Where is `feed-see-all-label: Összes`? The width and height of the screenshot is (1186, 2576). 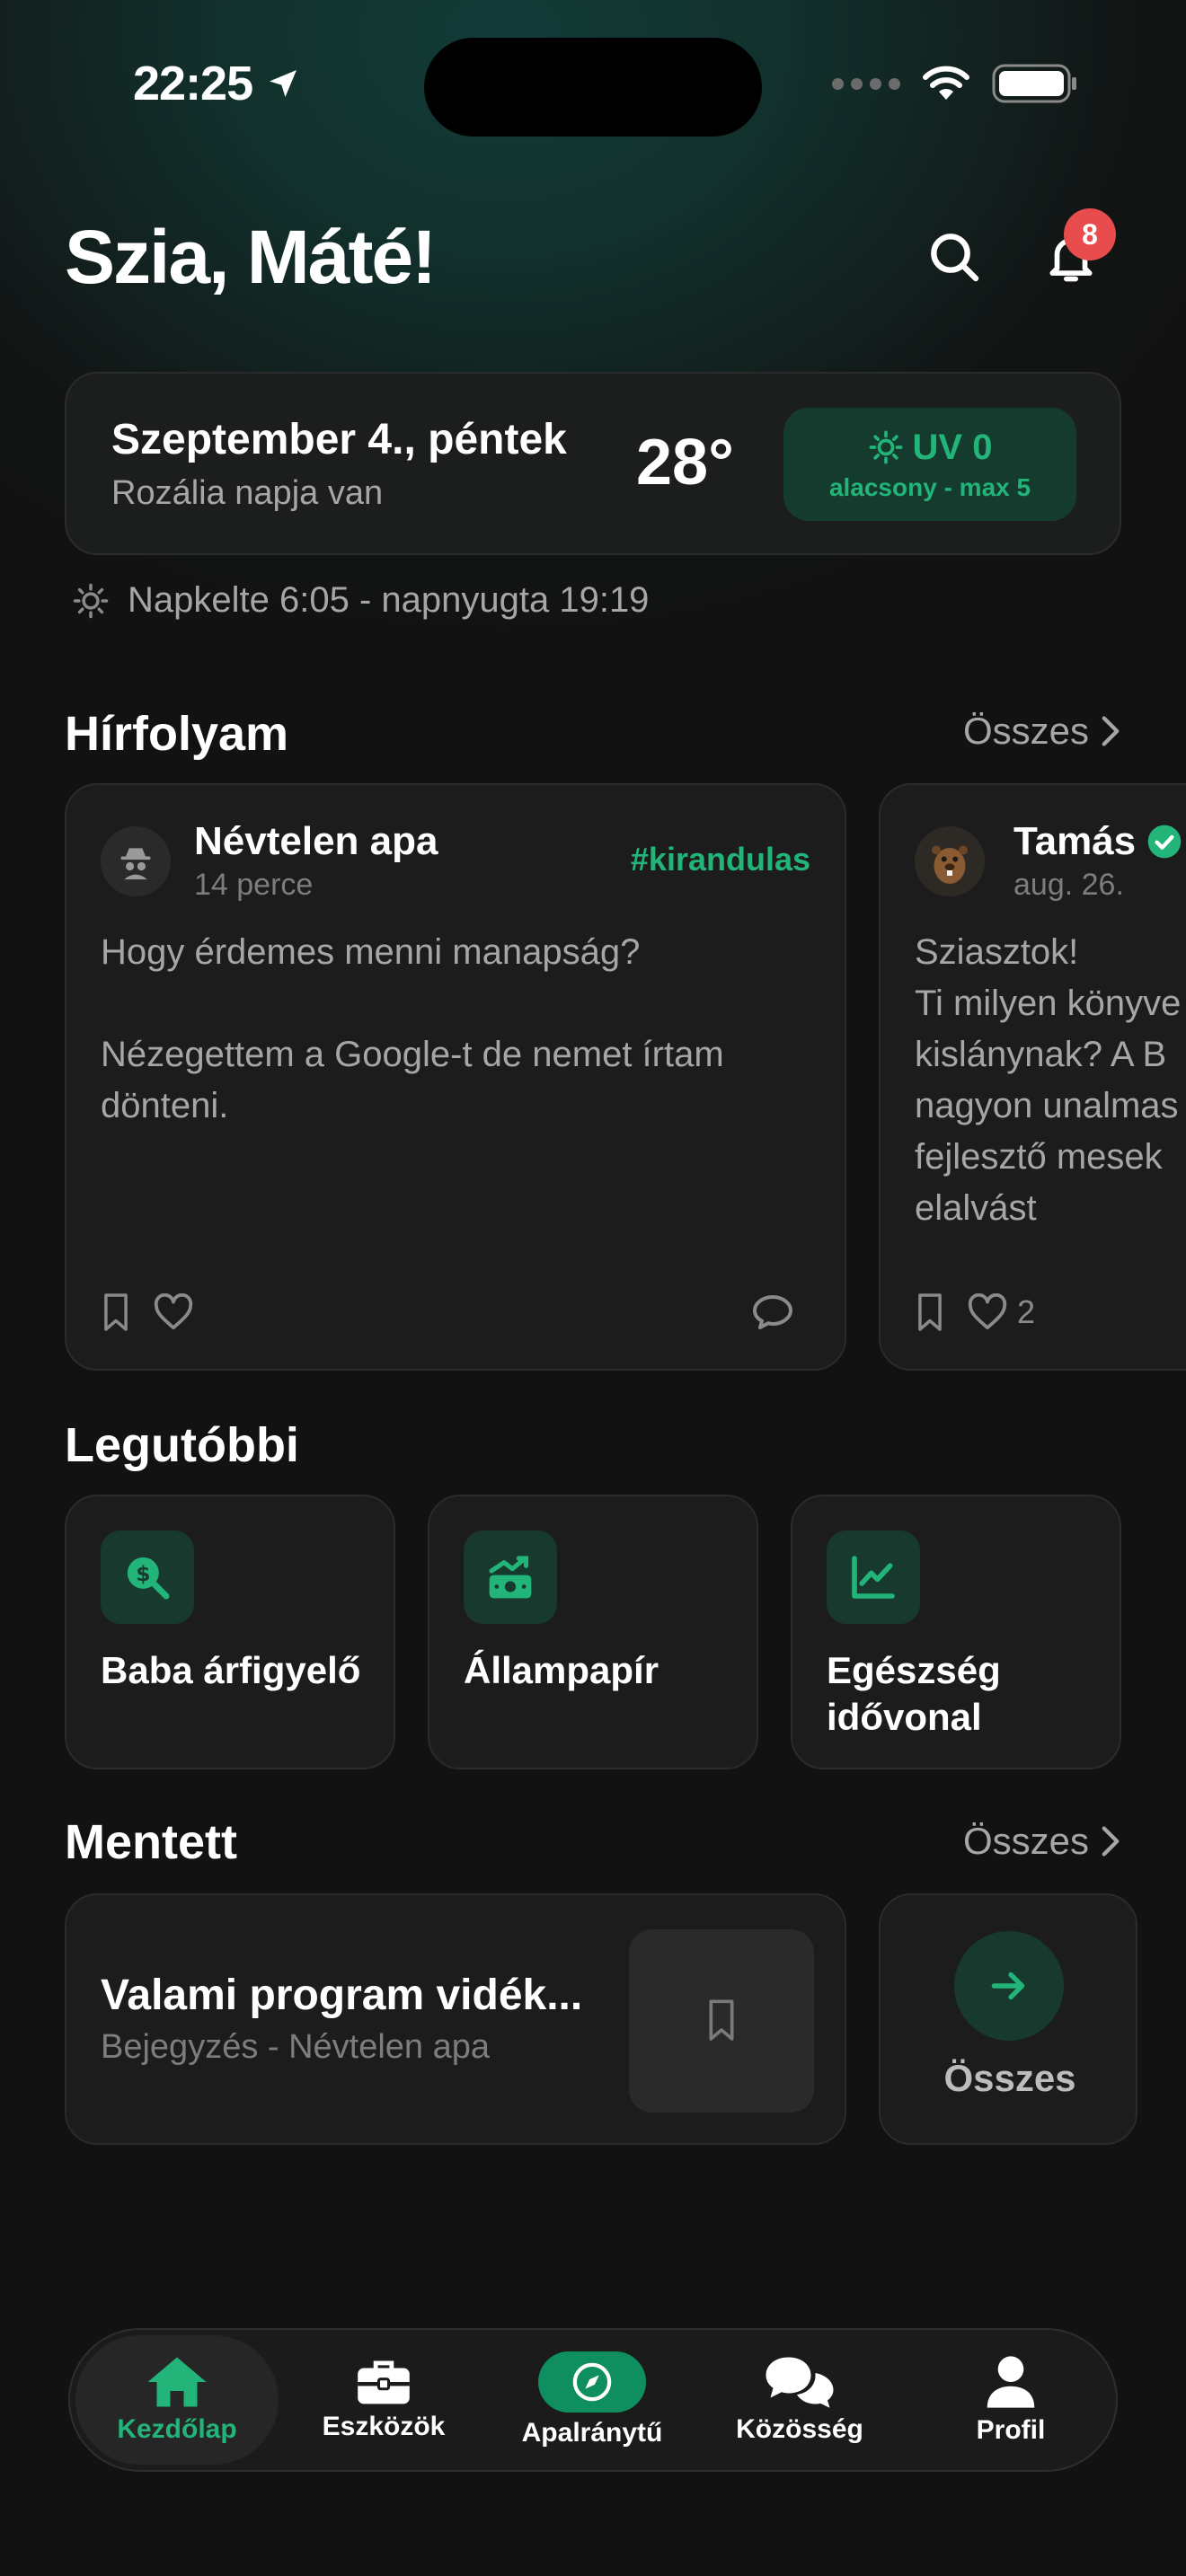
feed-see-all-label: Összes is located at coordinates (1025, 731).